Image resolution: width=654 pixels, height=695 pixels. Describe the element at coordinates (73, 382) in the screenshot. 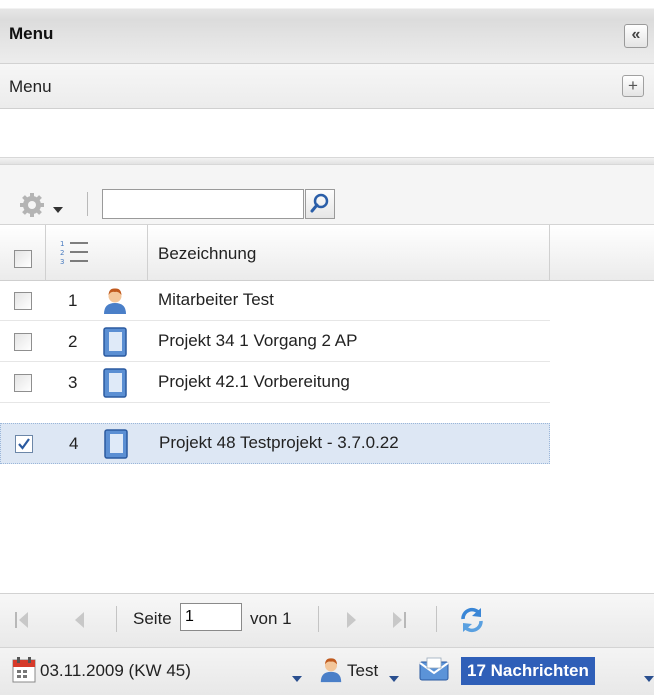

I see `row-number: 3` at that location.